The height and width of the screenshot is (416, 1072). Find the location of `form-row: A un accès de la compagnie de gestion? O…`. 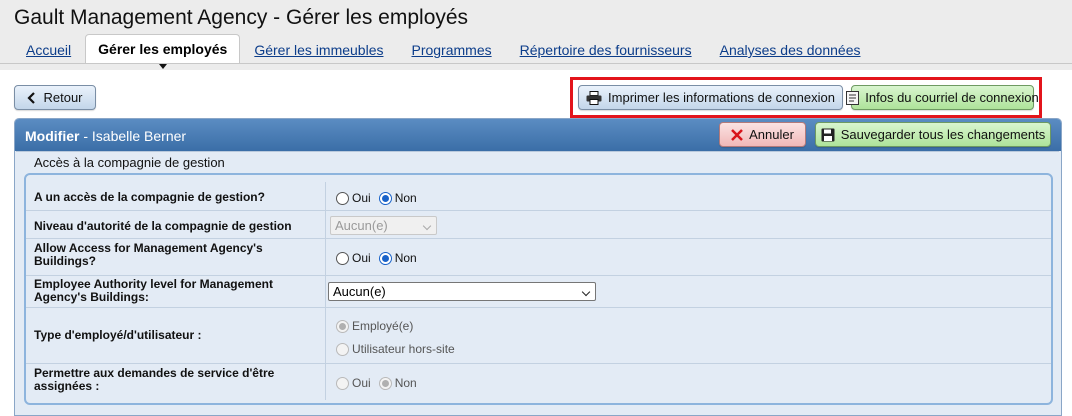

form-row: A un accès de la compagnie de gestion? O… is located at coordinates (538, 196).